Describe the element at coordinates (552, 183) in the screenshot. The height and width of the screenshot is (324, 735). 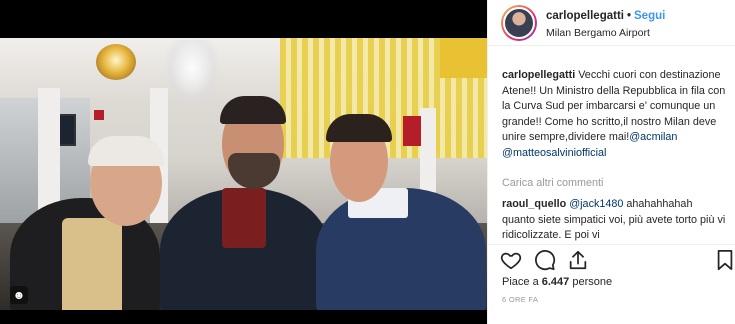
I see `load-more-comments: Carica altri commenti` at that location.